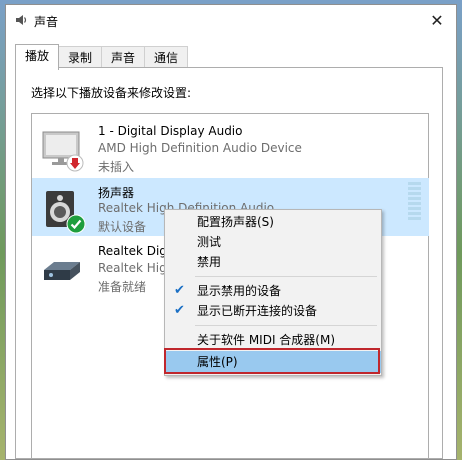 The image size is (462, 460). What do you see at coordinates (273, 311) in the screenshot?
I see `menu-item-show-disconnected: ✔ 显示已断开连接的设备` at bounding box center [273, 311].